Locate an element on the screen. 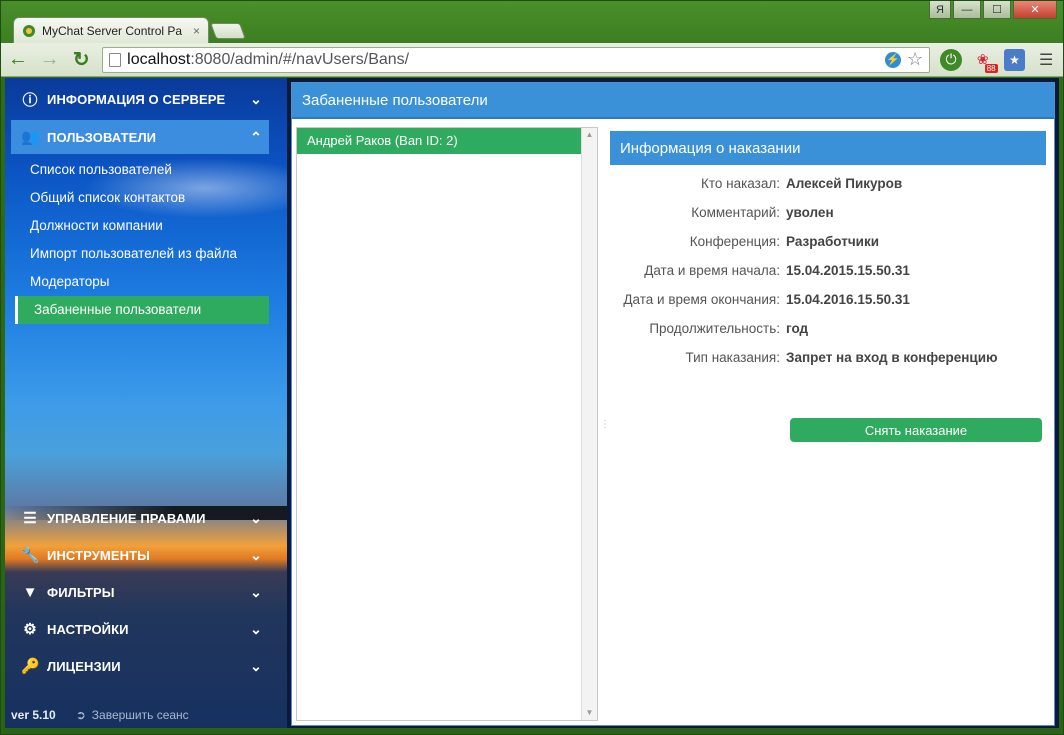 This screenshot has height=735, width=1064. new-tab-button is located at coordinates (228, 31).